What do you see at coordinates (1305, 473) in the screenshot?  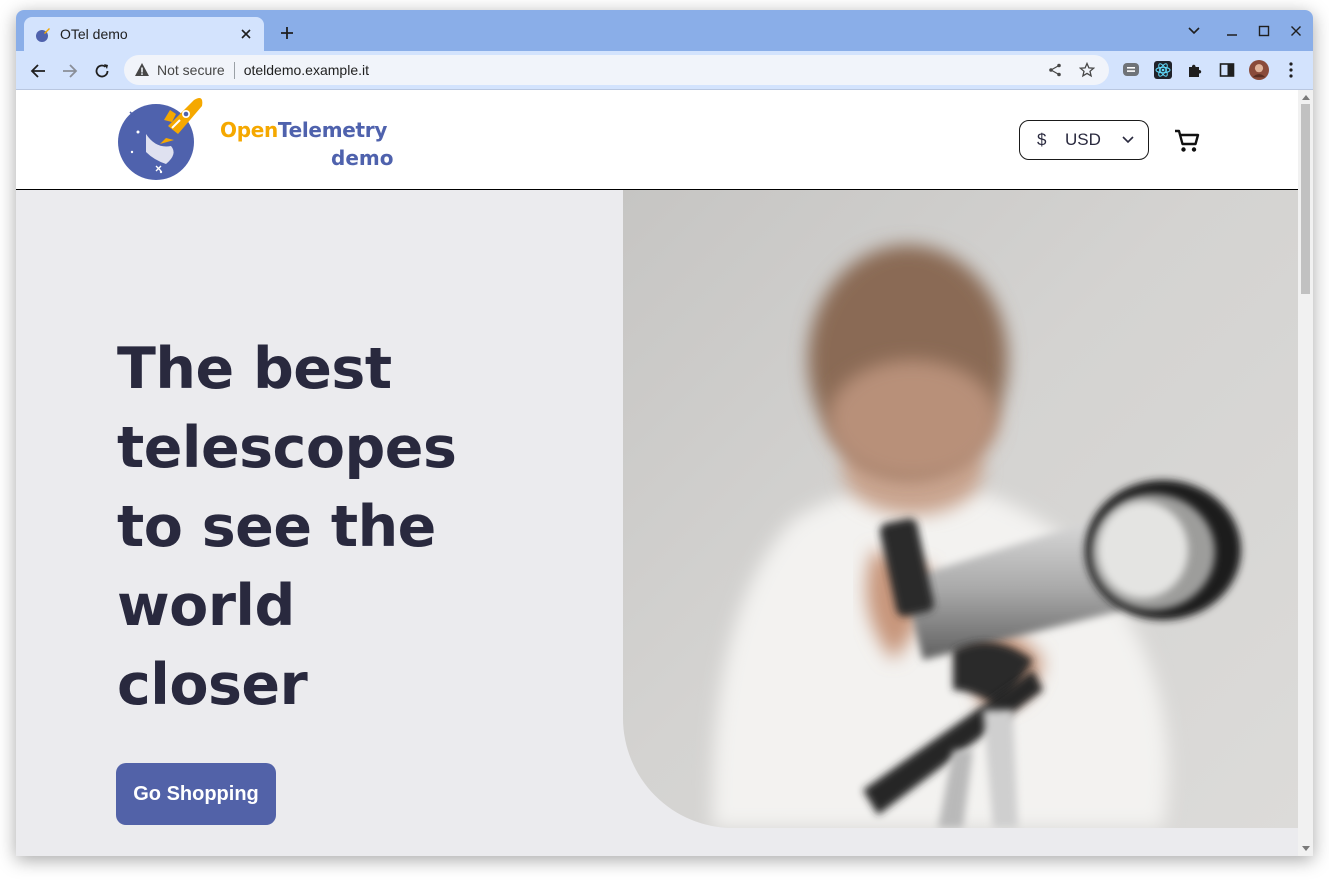 I see `page-scrollbar` at bounding box center [1305, 473].